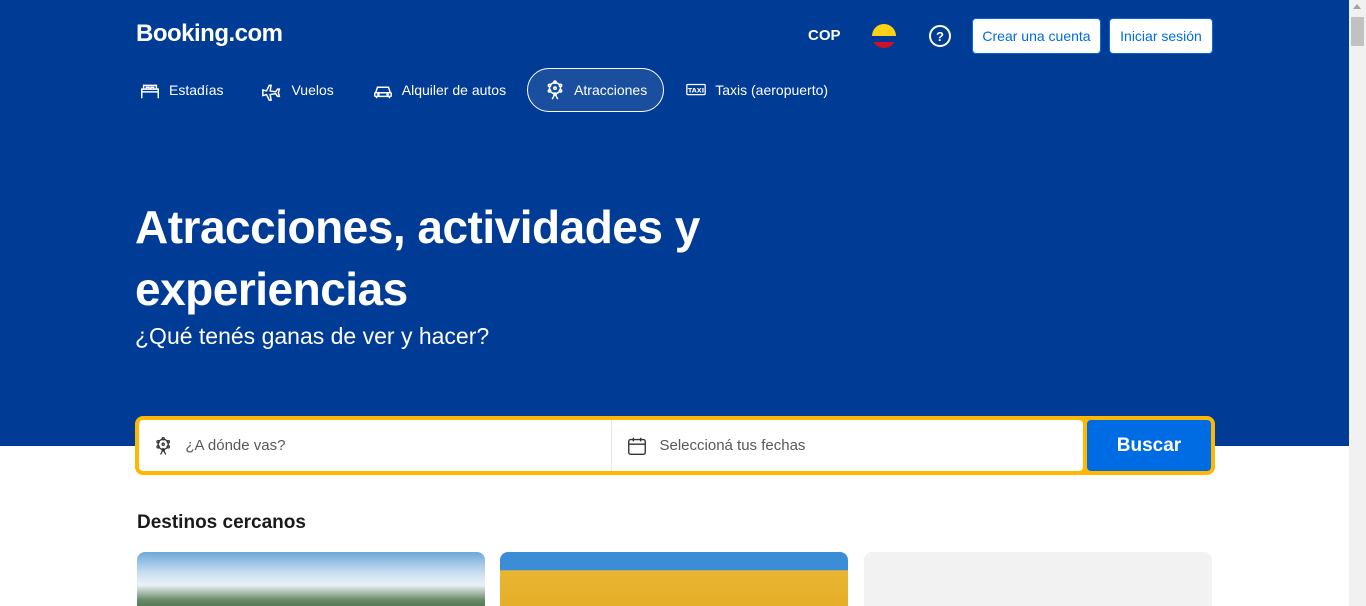 This screenshot has width=1366, height=606. I want to click on booking-logo: Booking.com, so click(209, 34).